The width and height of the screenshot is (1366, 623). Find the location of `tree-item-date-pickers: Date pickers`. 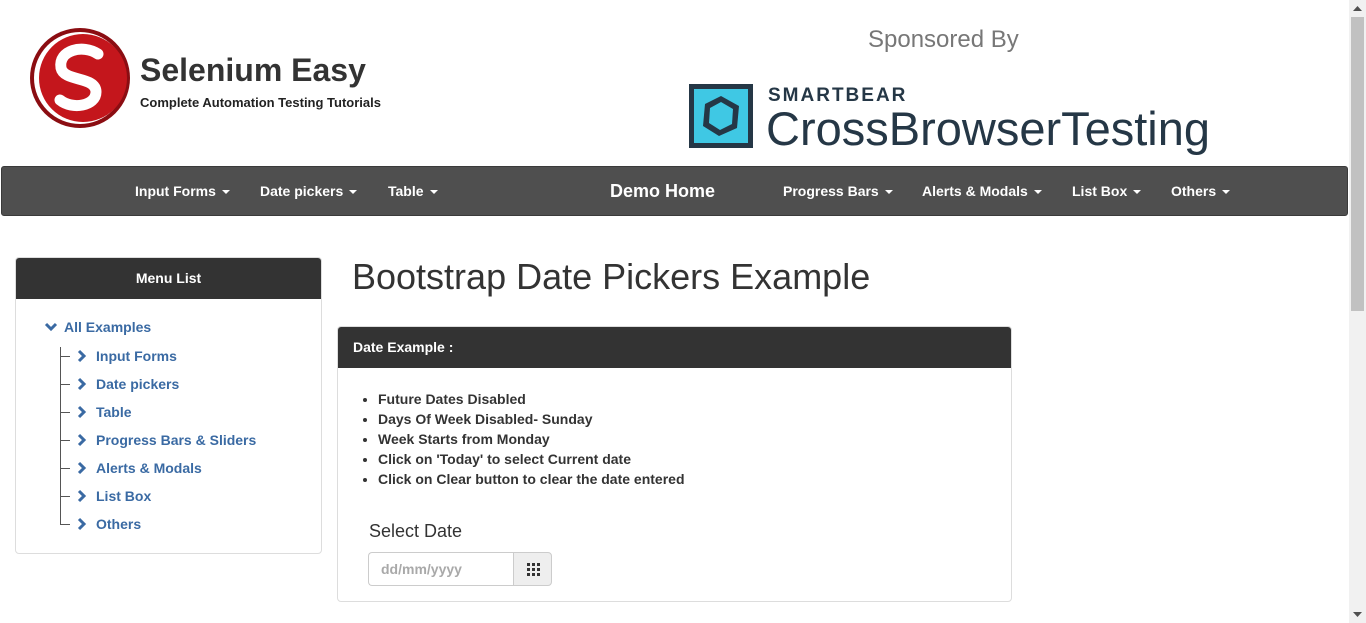

tree-item-date-pickers: Date pickers is located at coordinates (180, 384).